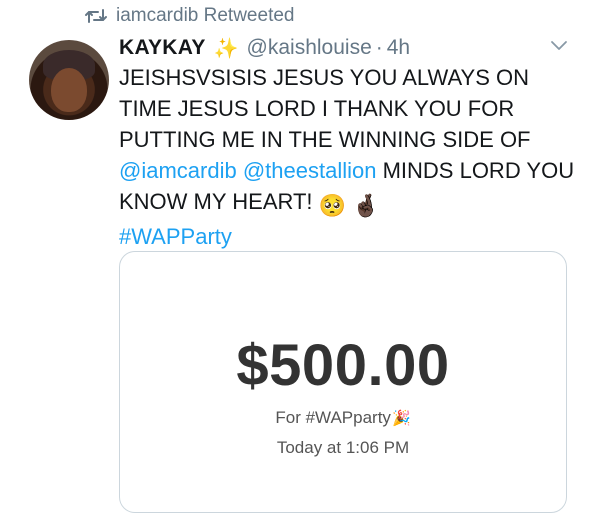 The height and width of the screenshot is (513, 595). I want to click on retweet-indicator: iamcardib Retweeted, so click(189, 16).